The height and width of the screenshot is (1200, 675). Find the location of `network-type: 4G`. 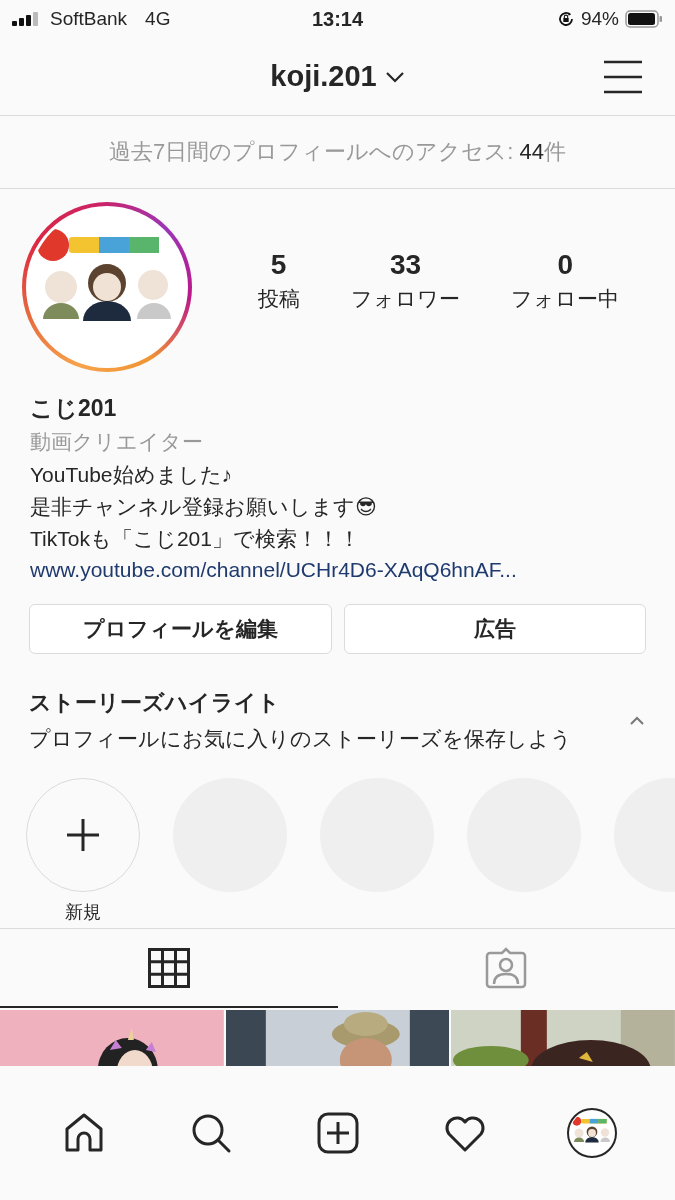

network-type: 4G is located at coordinates (158, 19).